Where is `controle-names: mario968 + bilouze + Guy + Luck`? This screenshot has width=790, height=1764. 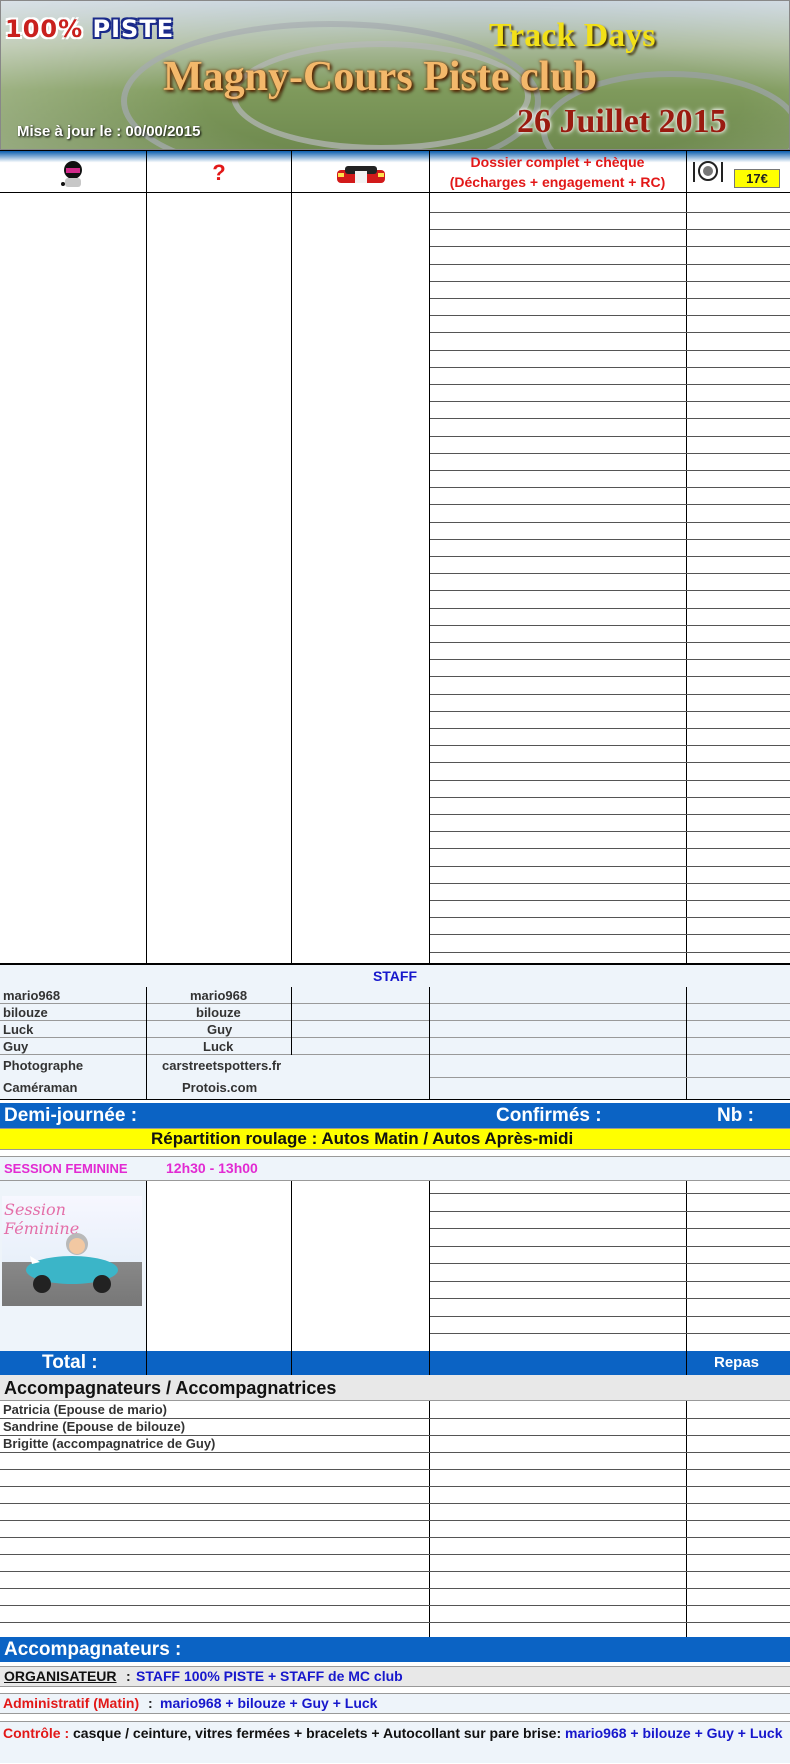 controle-names: mario968 + bilouze + Guy + Luck is located at coordinates (674, 1733).